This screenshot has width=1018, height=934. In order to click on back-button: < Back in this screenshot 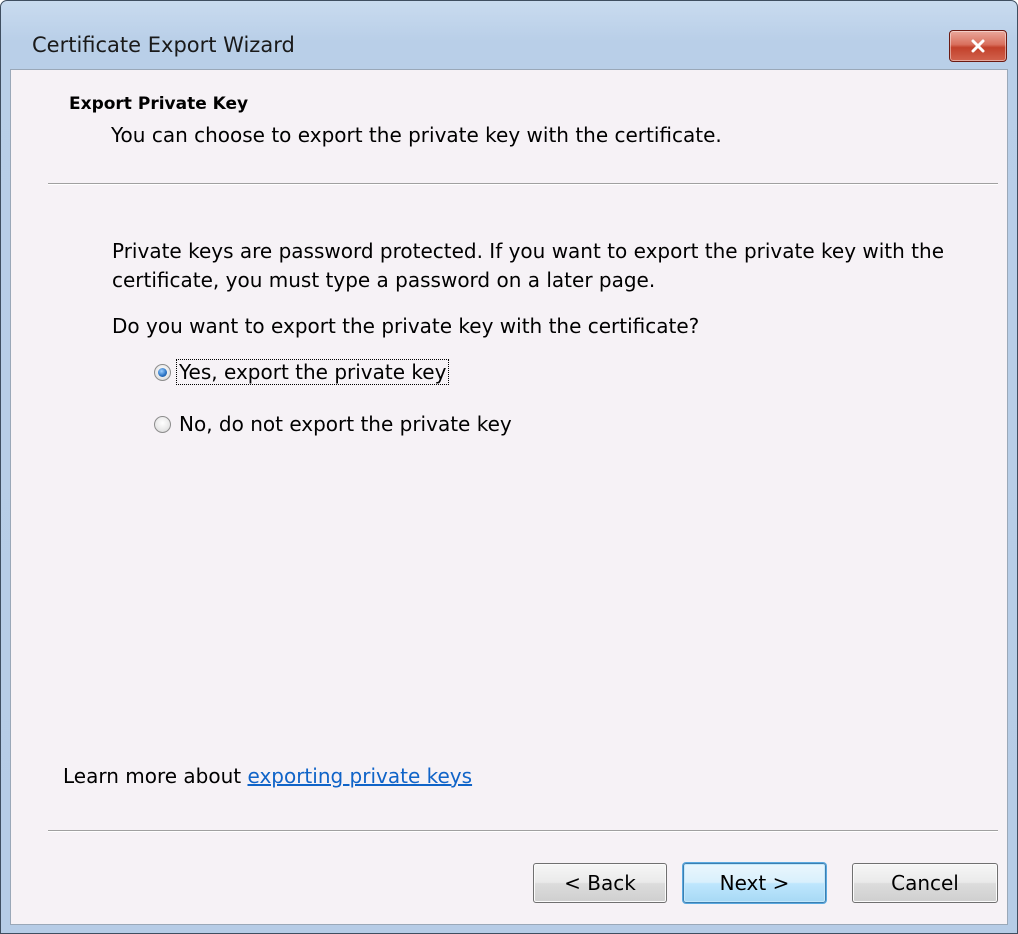, I will do `click(600, 883)`.